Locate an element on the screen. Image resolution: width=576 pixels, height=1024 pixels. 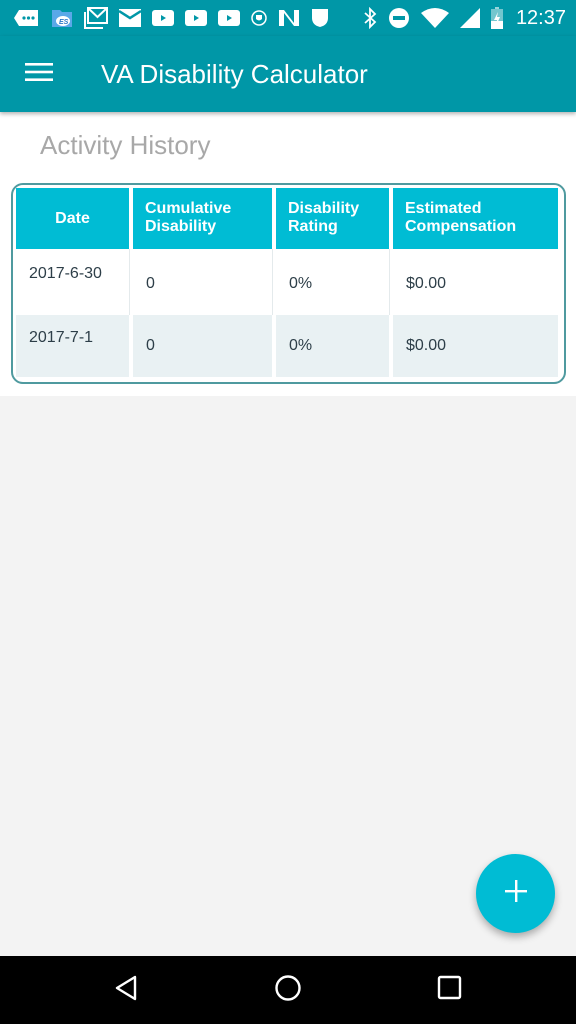
app-title: VA Disability Calculator is located at coordinates (234, 73).